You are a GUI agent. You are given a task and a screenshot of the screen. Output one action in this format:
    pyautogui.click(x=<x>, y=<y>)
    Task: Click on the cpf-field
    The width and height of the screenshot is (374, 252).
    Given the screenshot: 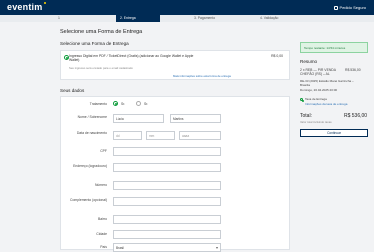 What is the action you would take?
    pyautogui.click(x=167, y=151)
    